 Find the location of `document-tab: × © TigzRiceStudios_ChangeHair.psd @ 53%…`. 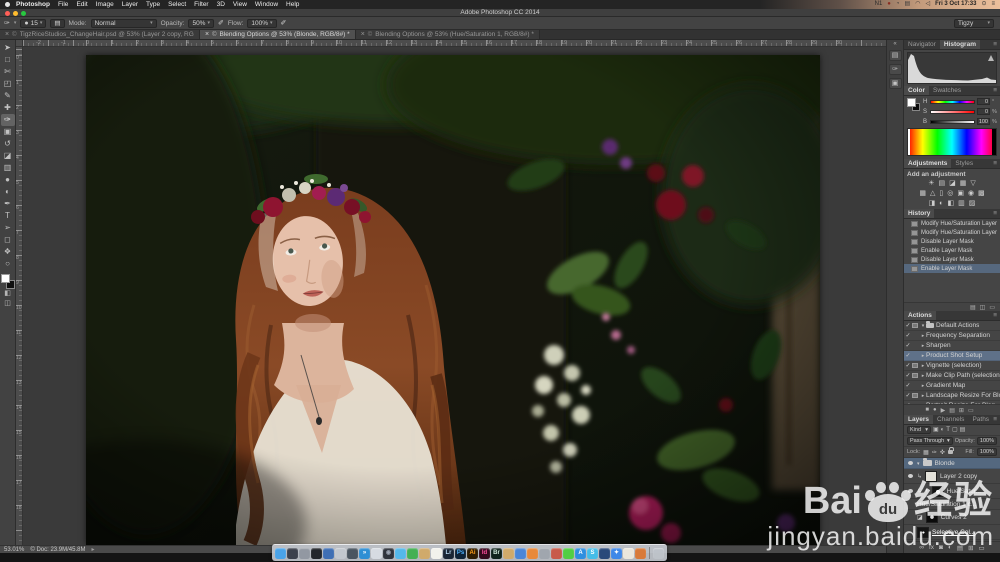

document-tab: × © TigzRiceStudios_ChangeHair.psd @ 53%… is located at coordinates (100, 34).